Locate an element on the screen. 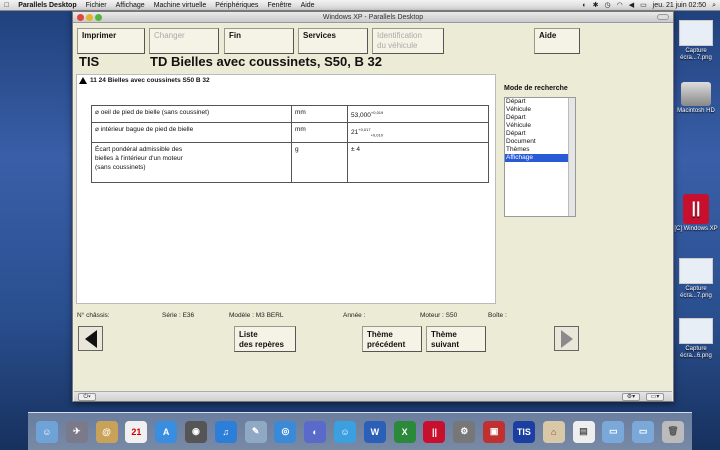 The height and width of the screenshot is (450, 720). parallels-statusbar: ⏻▾ ⚙▾ ▭▾ is located at coordinates (373, 396).